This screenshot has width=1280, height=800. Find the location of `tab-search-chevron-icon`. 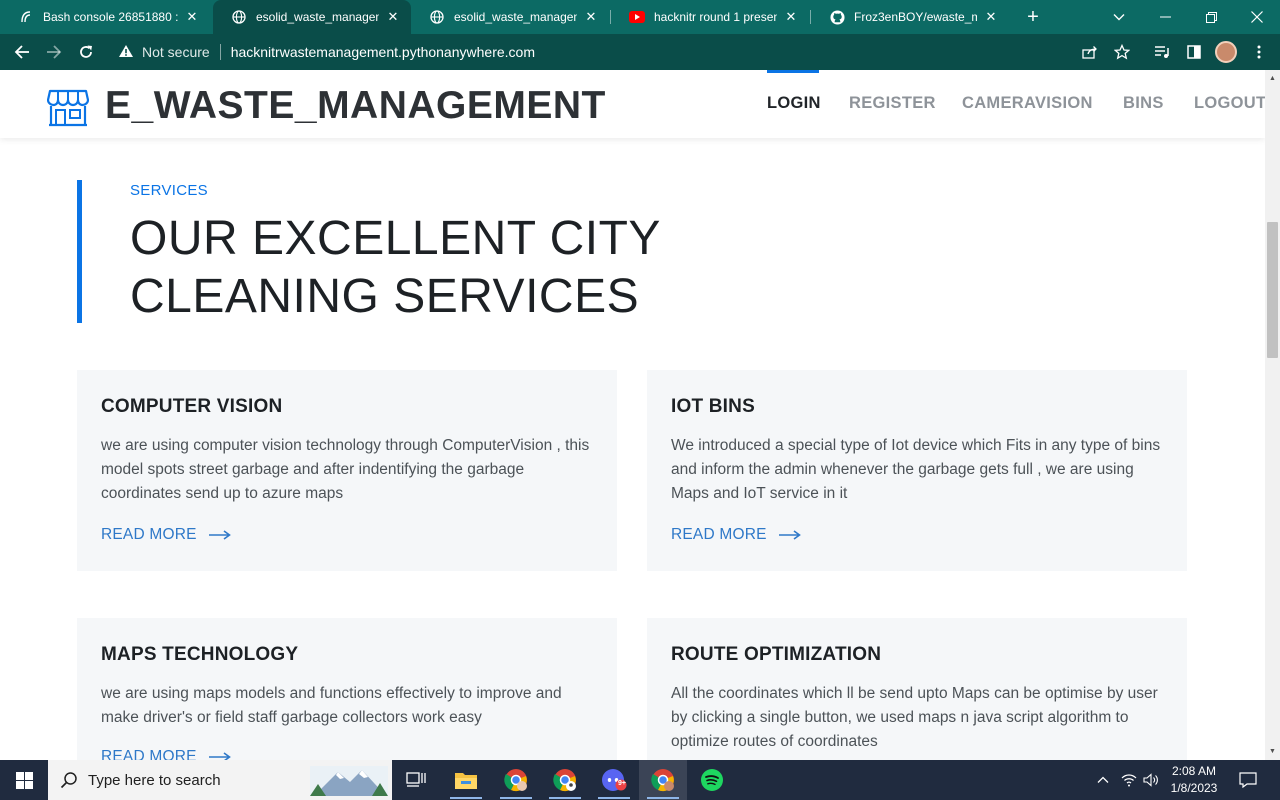

tab-search-chevron-icon is located at coordinates (1119, 17).